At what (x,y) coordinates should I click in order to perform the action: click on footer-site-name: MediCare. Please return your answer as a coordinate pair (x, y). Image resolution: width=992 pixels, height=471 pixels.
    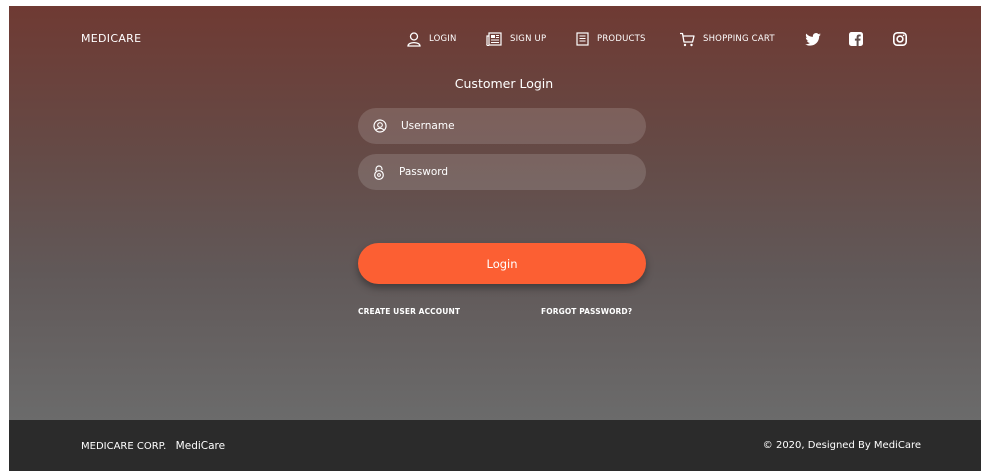
    Looking at the image, I should click on (200, 446).